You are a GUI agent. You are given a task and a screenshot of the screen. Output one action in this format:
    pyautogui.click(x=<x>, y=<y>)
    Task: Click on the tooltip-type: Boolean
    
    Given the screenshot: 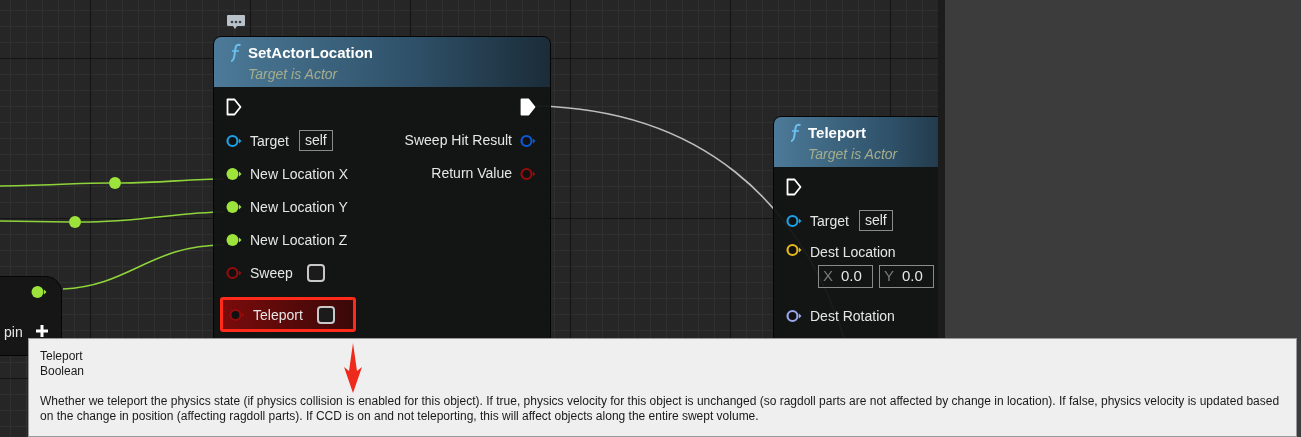 What is the action you would take?
    pyautogui.click(x=63, y=371)
    